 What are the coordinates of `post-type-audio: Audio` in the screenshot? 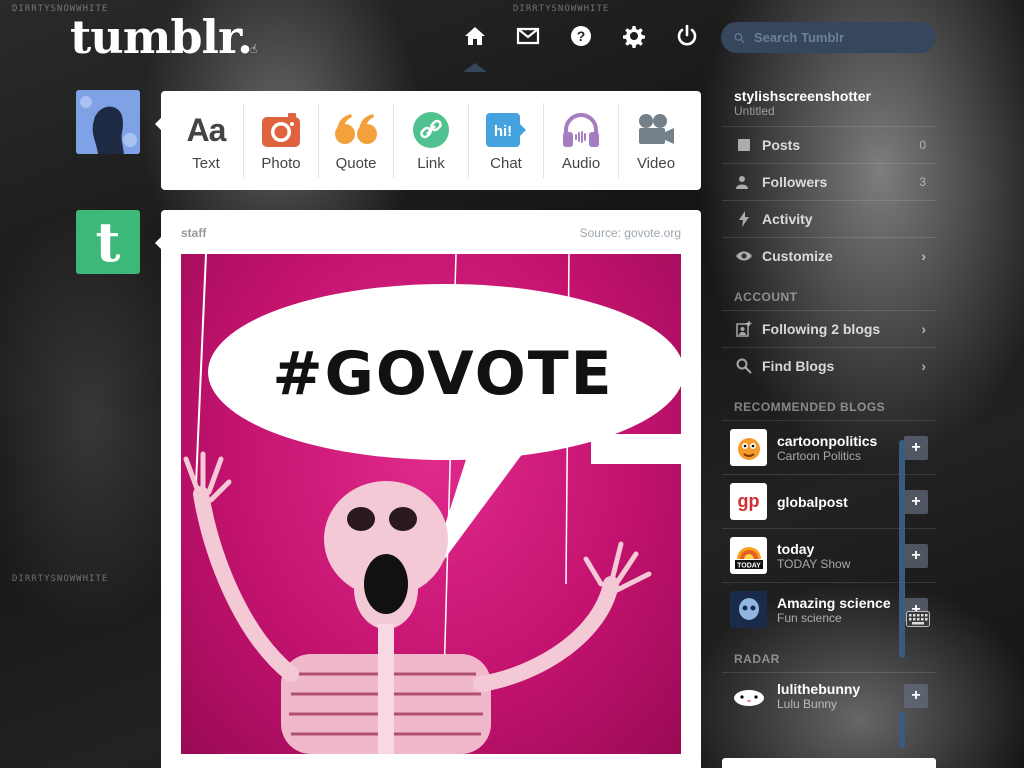 It's located at (581, 140).